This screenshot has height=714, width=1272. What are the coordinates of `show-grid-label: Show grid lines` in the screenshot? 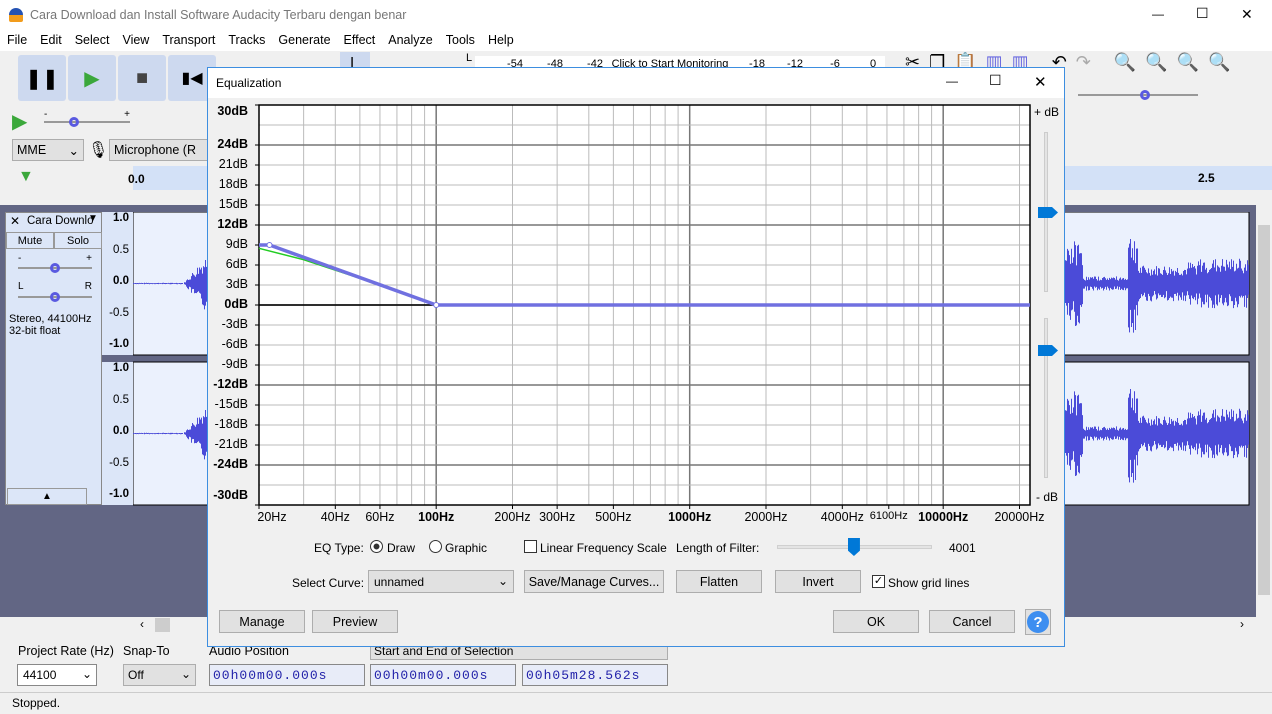 It's located at (928, 583).